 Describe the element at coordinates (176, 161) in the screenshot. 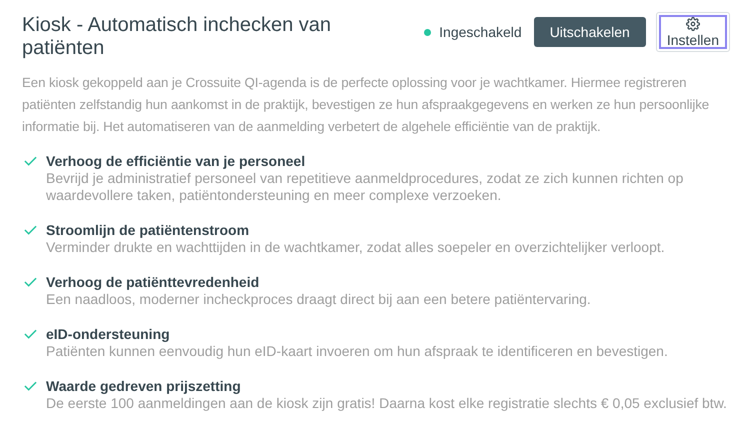

I see `feature-title: Verhoog de efficiëntie van je personeel` at that location.